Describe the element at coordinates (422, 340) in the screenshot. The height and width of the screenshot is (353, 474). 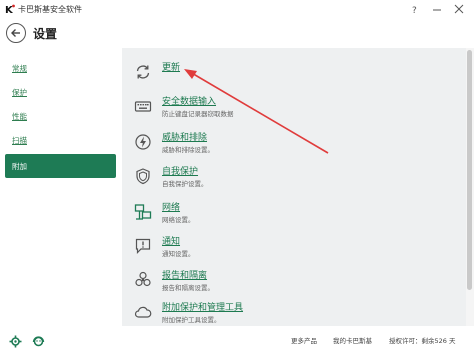
I see `license-link: 授权许可：剩余526 天` at that location.